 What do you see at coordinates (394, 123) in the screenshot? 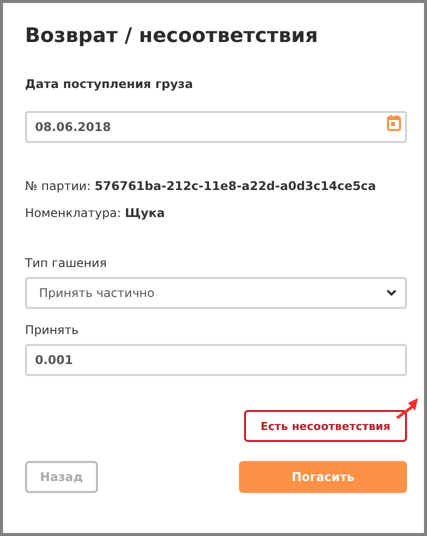
I see `calendar-icon` at bounding box center [394, 123].